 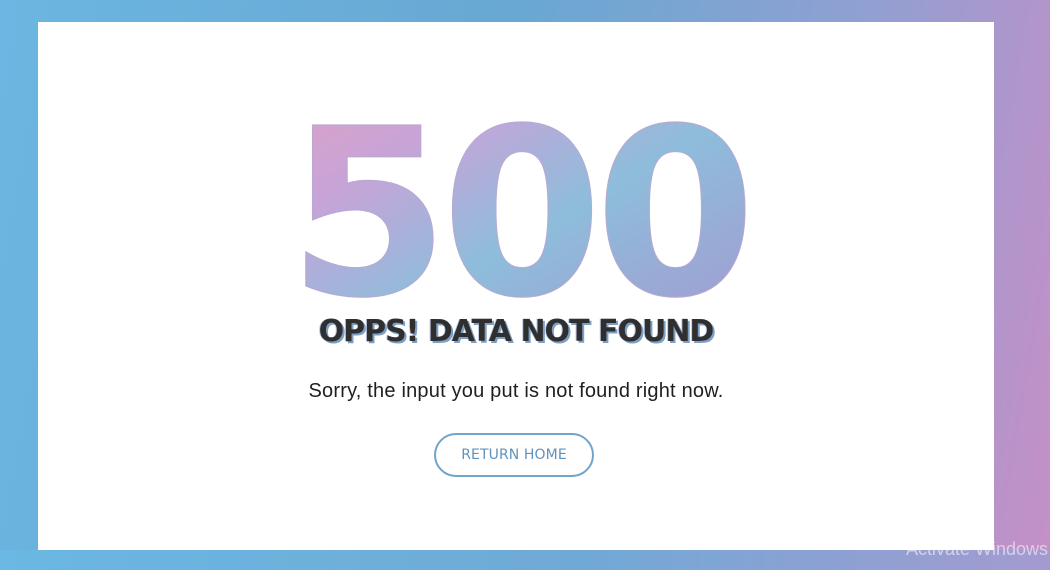 I want to click on return-home-button: RETURN HOME, so click(x=514, y=455).